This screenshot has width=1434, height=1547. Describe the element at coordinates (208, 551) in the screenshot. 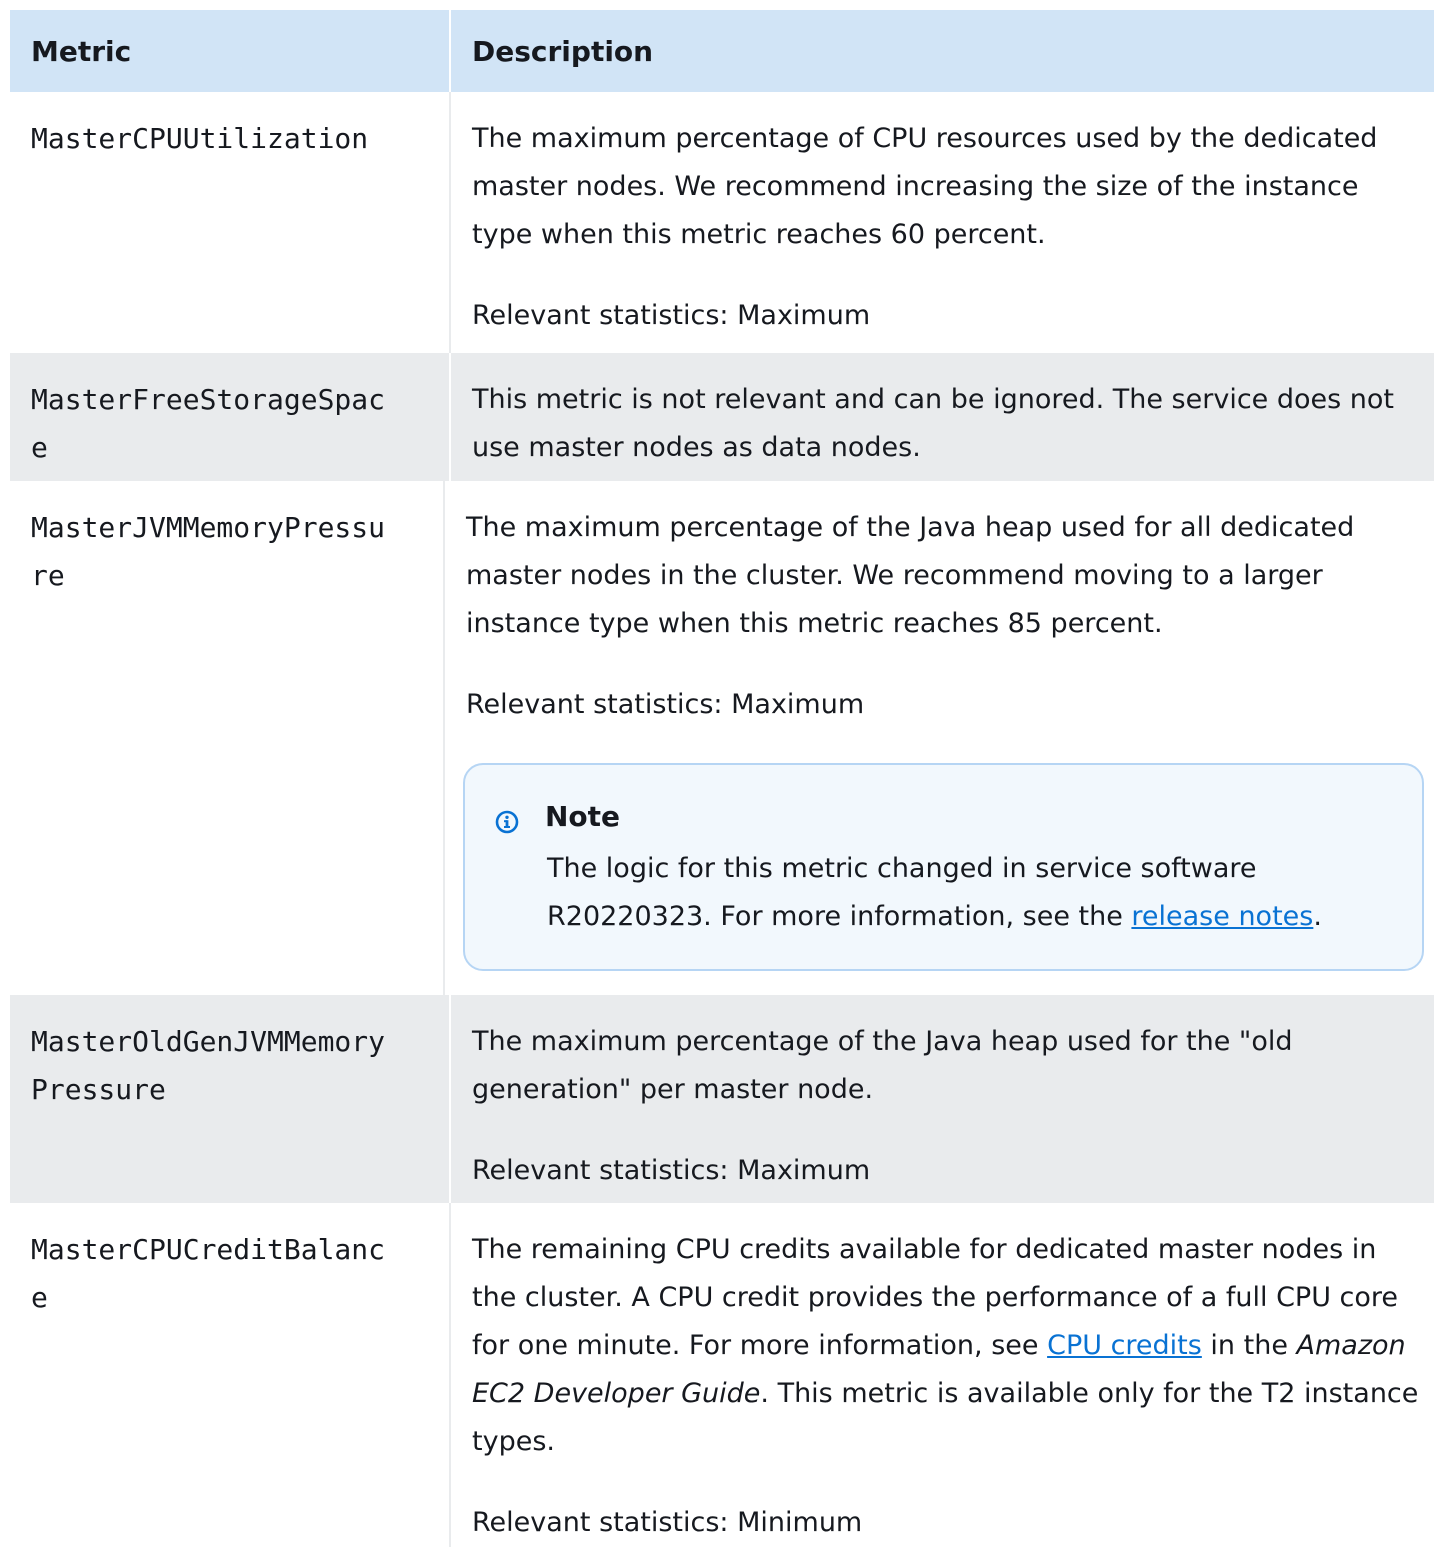

I see `metric-name: MasterJVMMemoryPressure` at that location.